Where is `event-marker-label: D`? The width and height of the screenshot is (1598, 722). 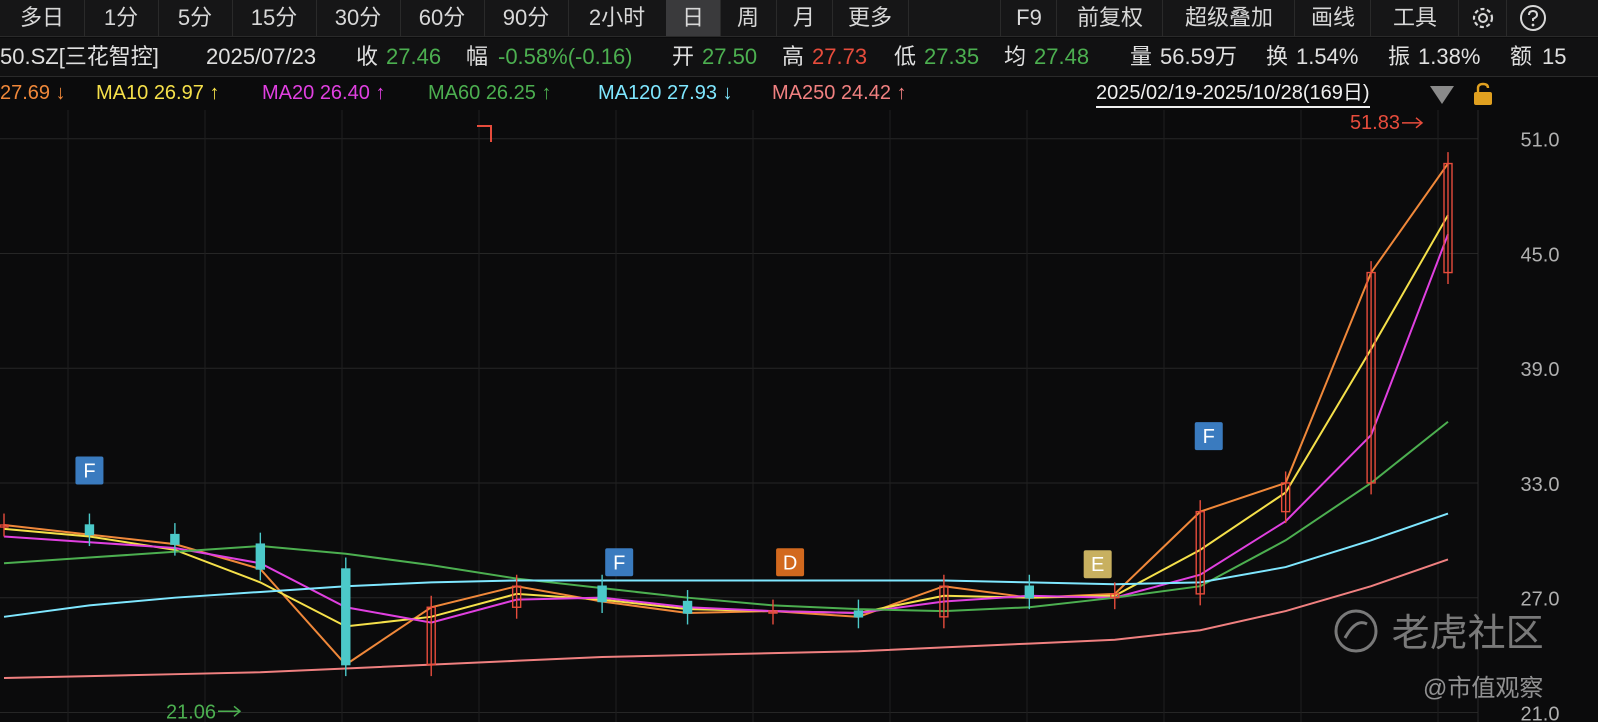
event-marker-label: D is located at coordinates (790, 563).